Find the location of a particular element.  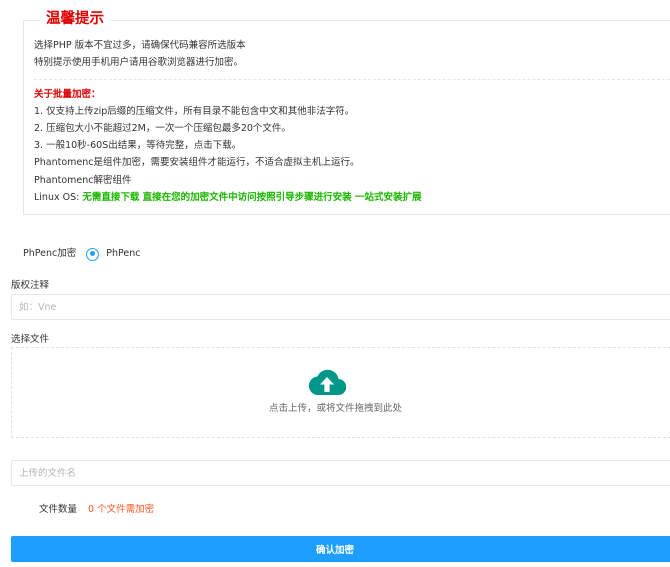

cloud-upload-icon is located at coordinates (327, 382).